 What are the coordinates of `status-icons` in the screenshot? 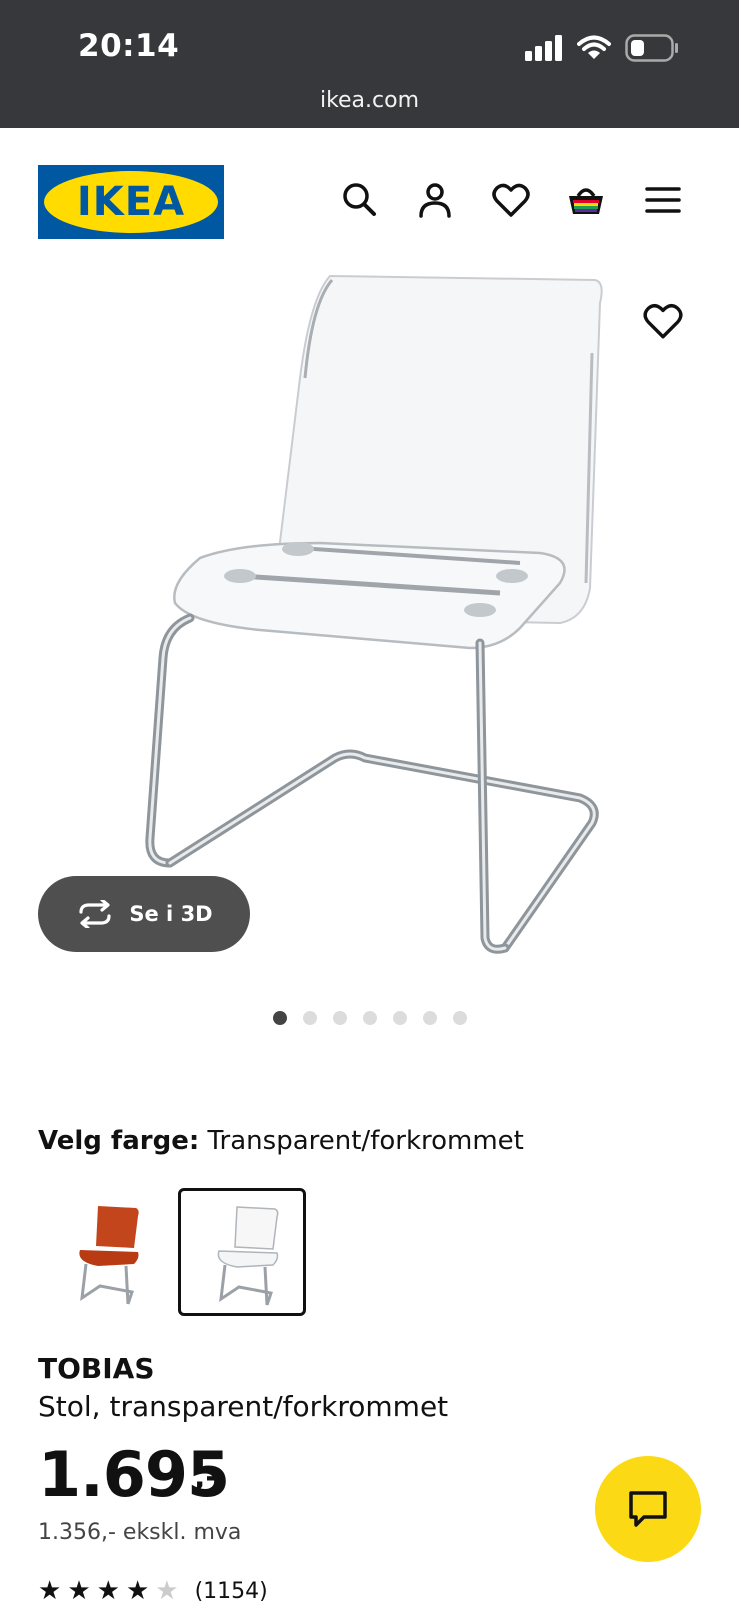 It's located at (602, 48).